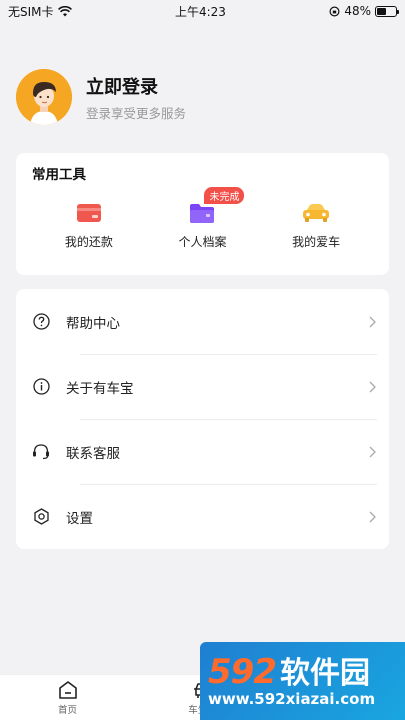 The width and height of the screenshot is (405, 720). I want to click on home-icon, so click(67, 689).